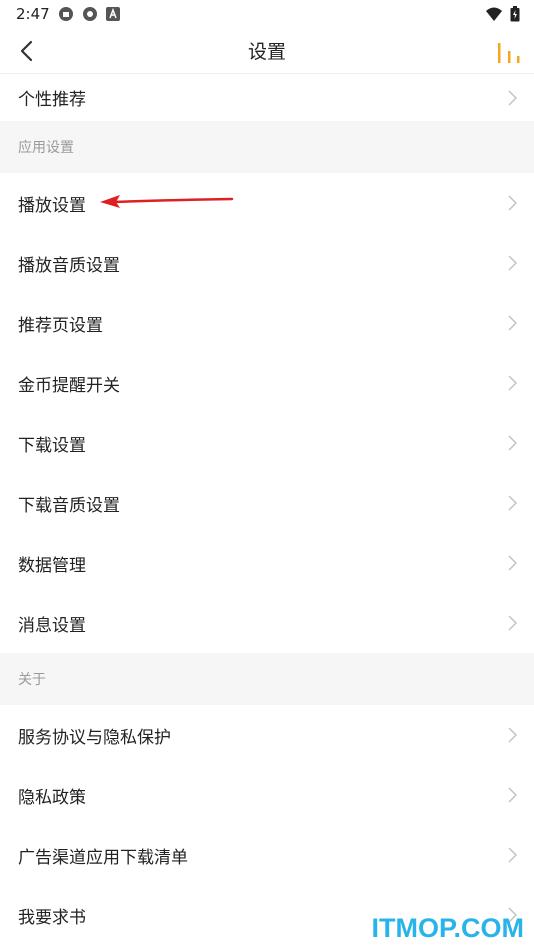 This screenshot has width=534, height=950. What do you see at coordinates (267, 323) in the screenshot?
I see `settings-item-recommend-page: 推荐页设置` at bounding box center [267, 323].